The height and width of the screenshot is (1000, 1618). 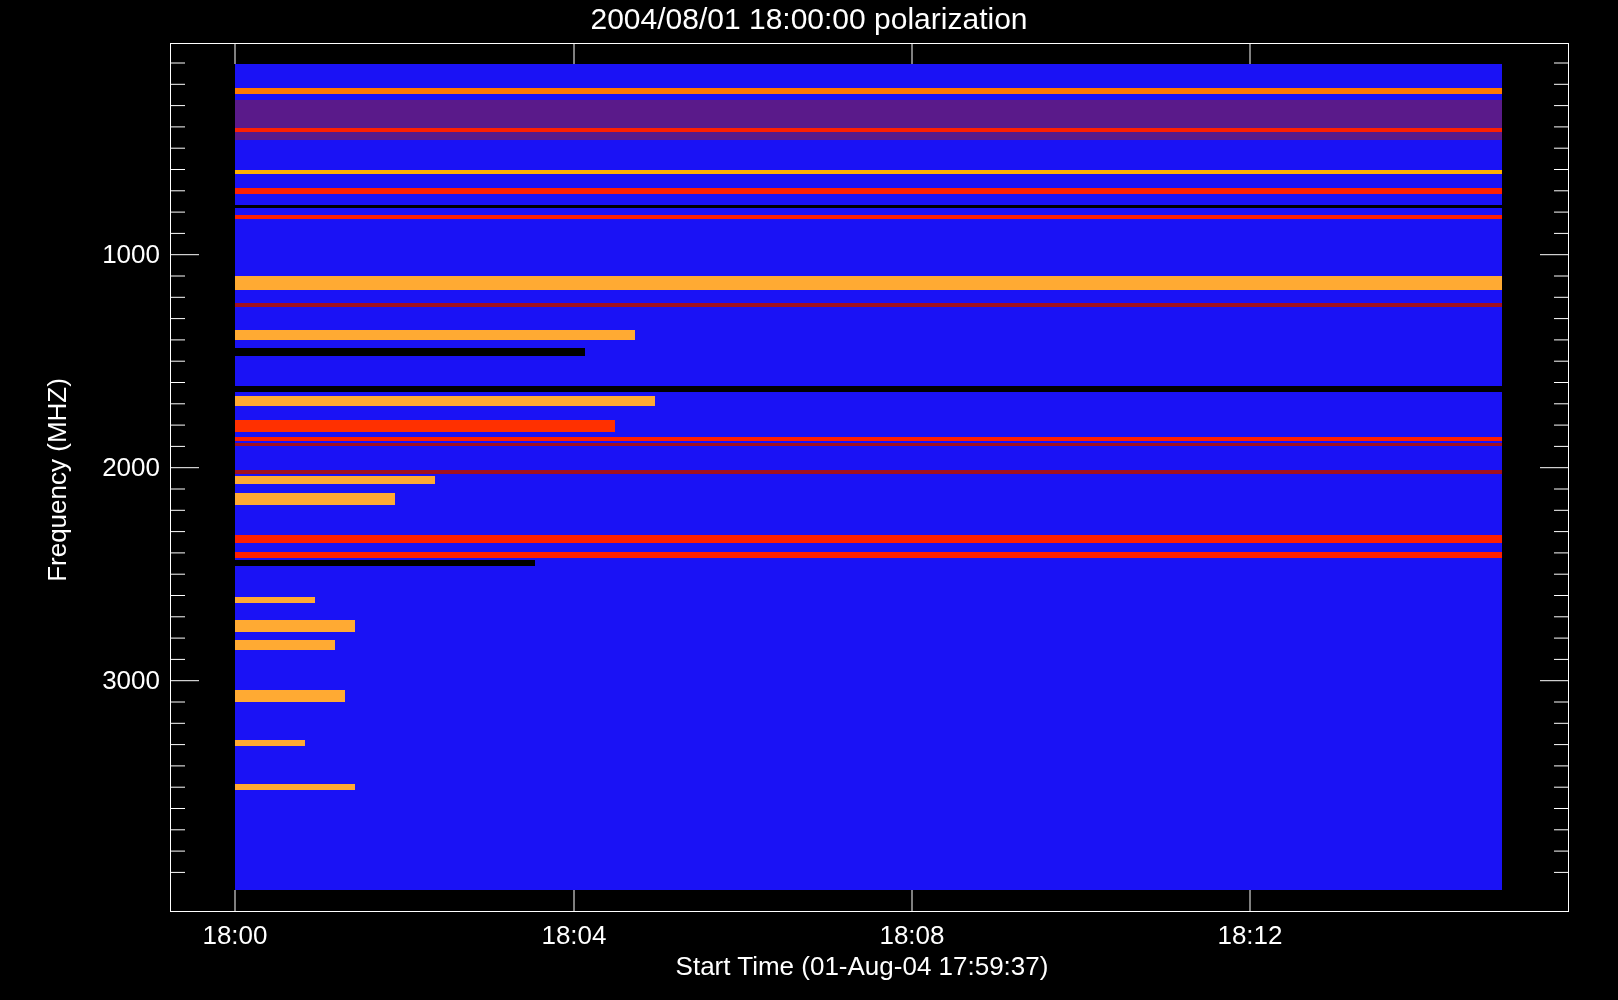 What do you see at coordinates (1250, 935) in the screenshot?
I see `x-tick-label: 18:12` at bounding box center [1250, 935].